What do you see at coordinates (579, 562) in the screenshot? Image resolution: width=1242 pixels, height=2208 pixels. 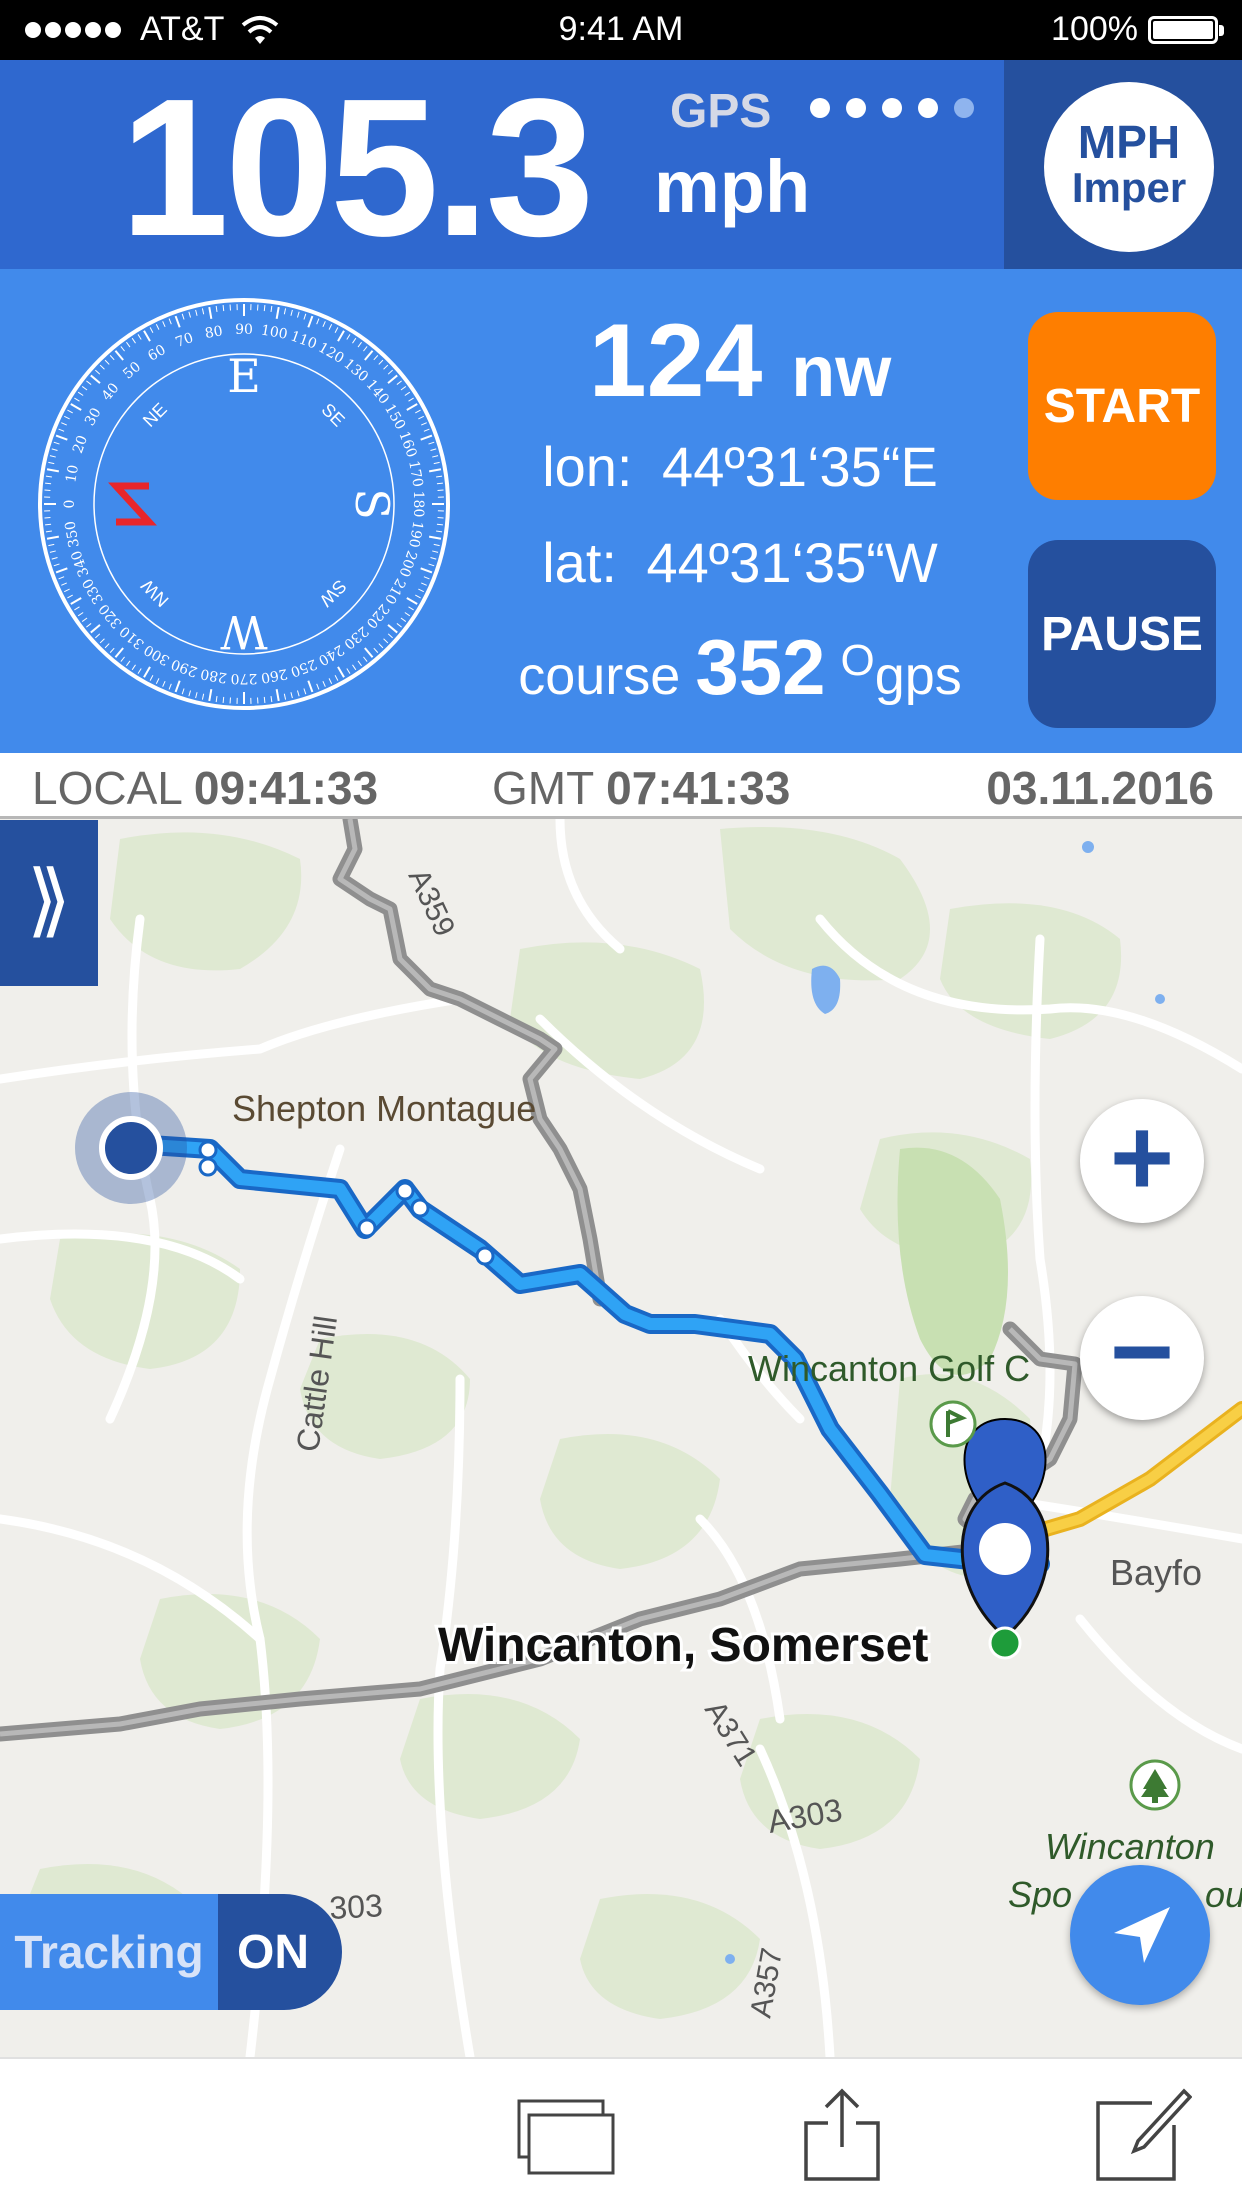 I see `lat-label: lat:` at bounding box center [579, 562].